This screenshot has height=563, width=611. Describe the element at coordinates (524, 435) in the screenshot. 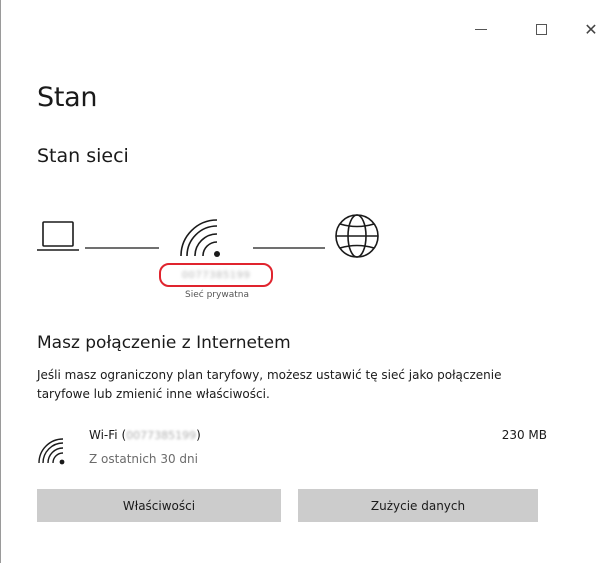

I see `wifi-data-usage: 230 MB` at that location.